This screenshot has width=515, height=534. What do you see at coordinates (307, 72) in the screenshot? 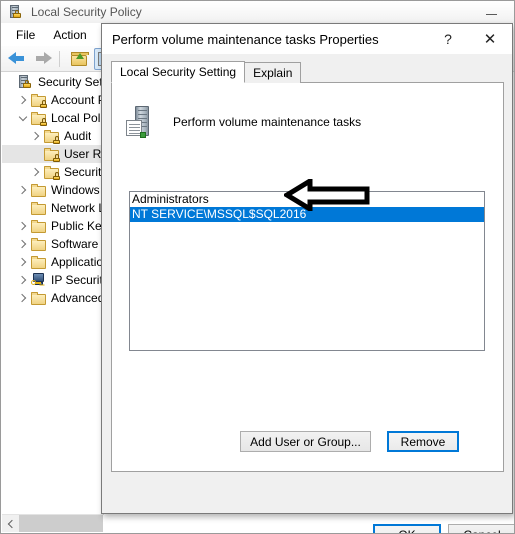
I see `dialog-tabstrip: Local Security Setting Explain` at bounding box center [307, 72].